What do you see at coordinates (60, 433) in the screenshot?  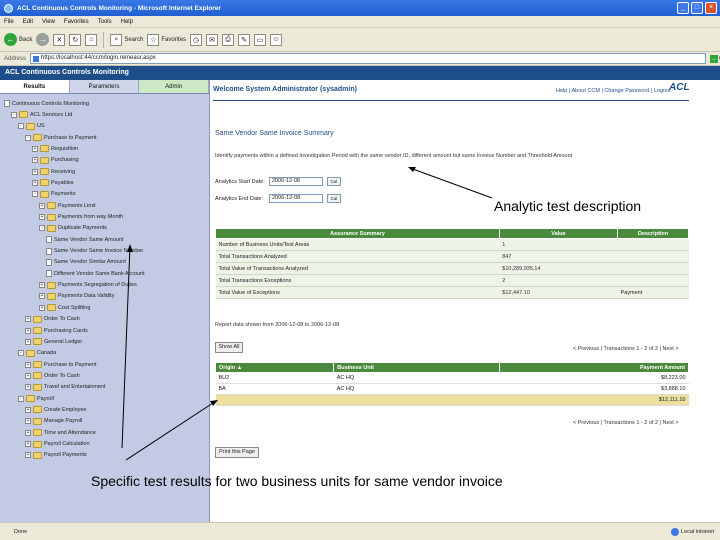 I see `tree-item: + Time and Attendance` at bounding box center [60, 433].